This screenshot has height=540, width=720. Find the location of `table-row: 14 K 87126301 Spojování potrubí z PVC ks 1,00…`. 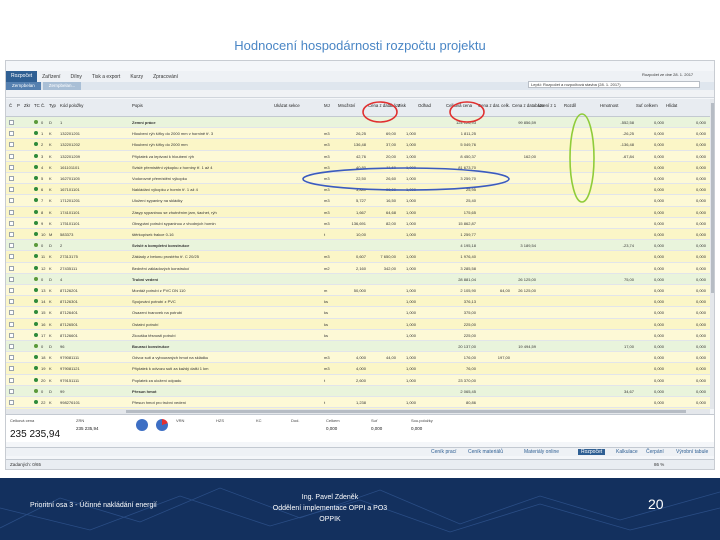

table-row: 14 K 87126301 Spojování potrubí z PVC ks 1,00… is located at coordinates (358, 302).